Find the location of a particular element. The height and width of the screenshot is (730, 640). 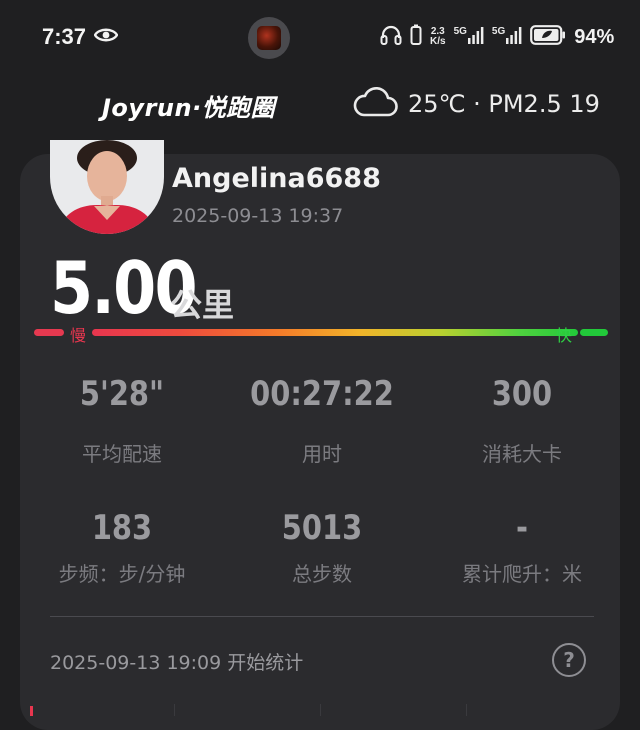

avg-pace-label: 平均配速 is located at coordinates (122, 454).